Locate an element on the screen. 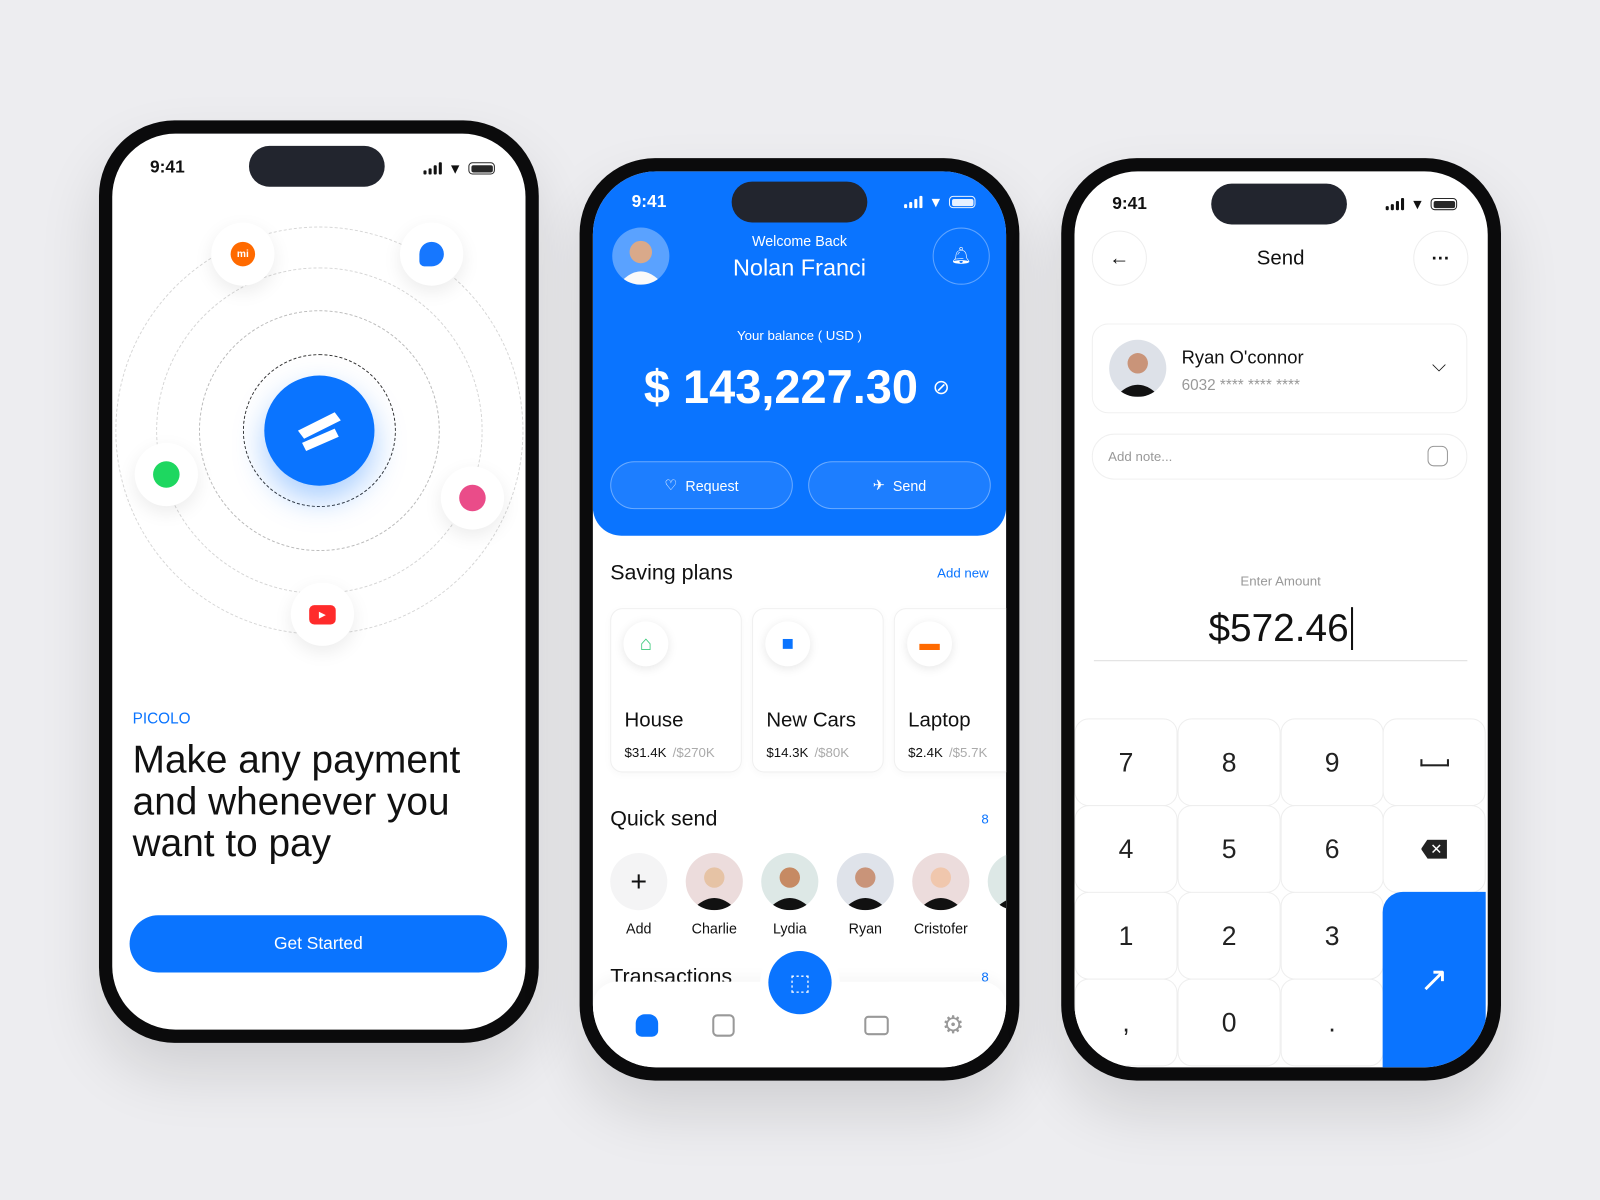 The height and width of the screenshot is (1200, 1600). recipient-name: Ryan O'connor is located at coordinates (1242, 357).